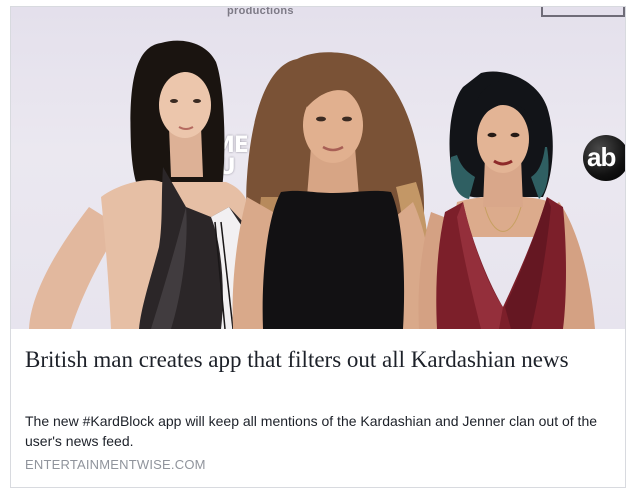 The width and height of the screenshot is (636, 494). I want to click on person-right, so click(506, 200).